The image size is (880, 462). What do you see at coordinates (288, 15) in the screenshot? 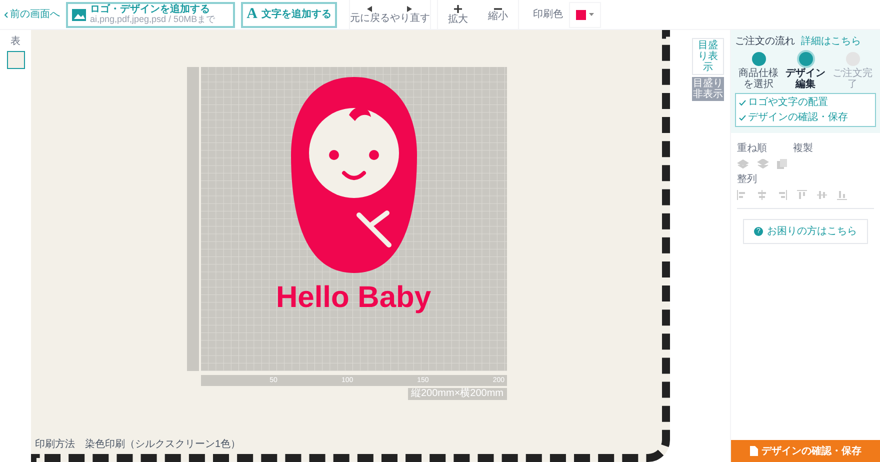
I see `add-text-button: A 文字を追加する` at bounding box center [288, 15].